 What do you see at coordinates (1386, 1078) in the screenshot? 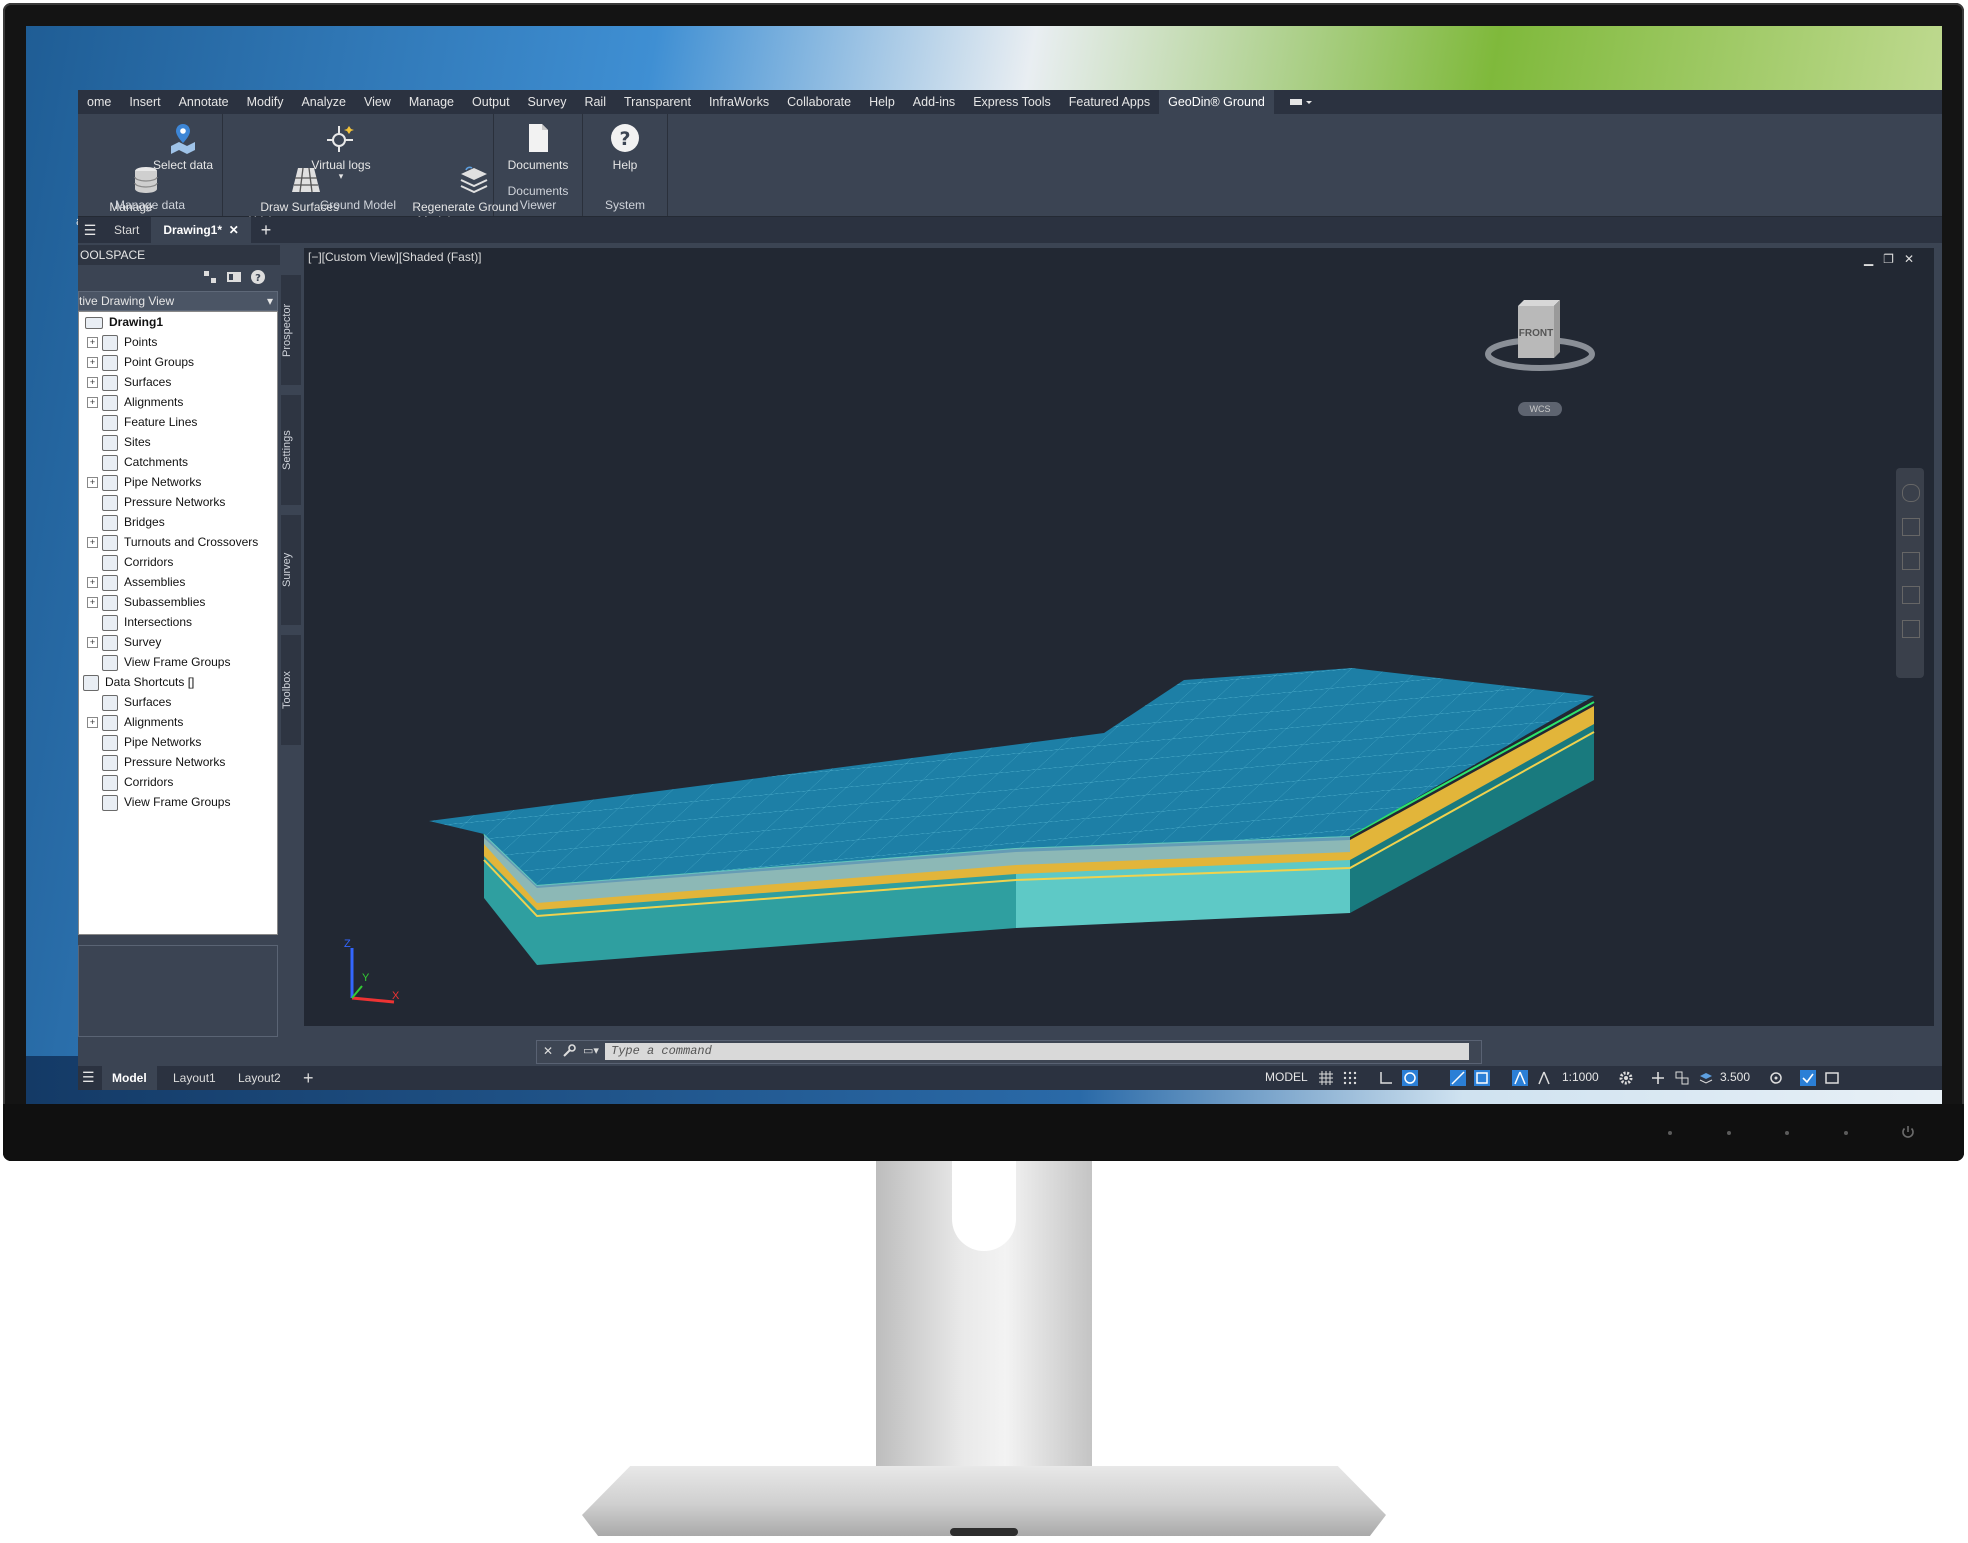
I see `ortho-icon` at bounding box center [1386, 1078].